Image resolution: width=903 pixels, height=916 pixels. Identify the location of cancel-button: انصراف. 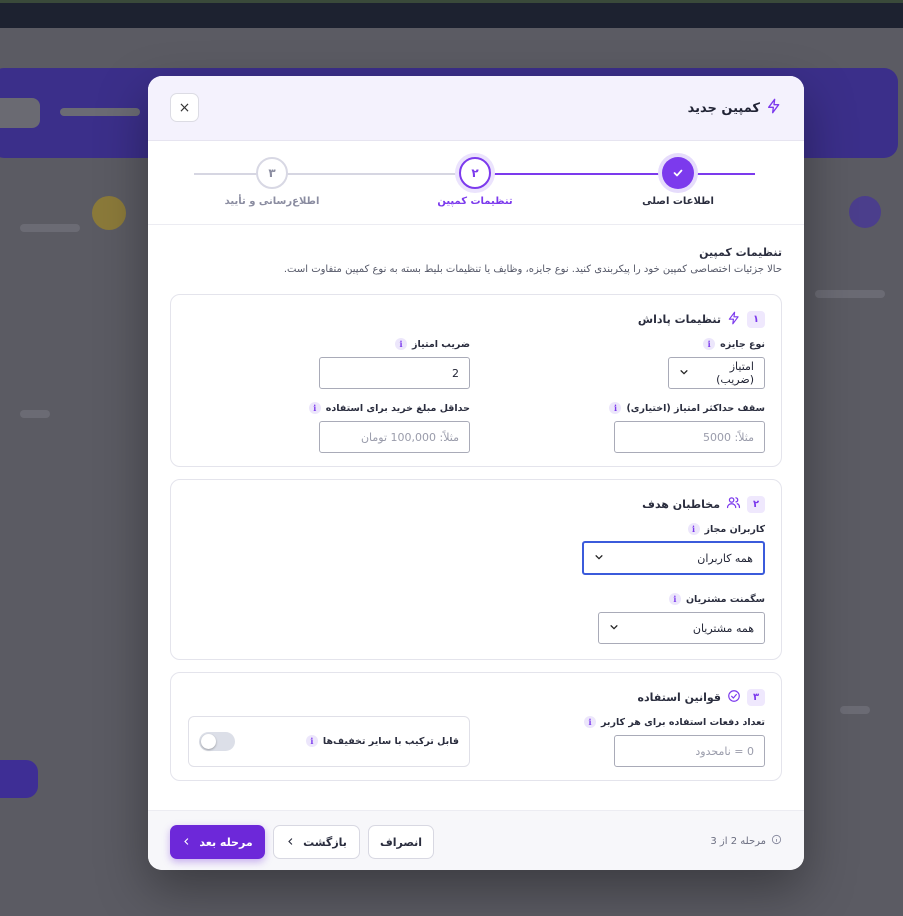
(401, 842).